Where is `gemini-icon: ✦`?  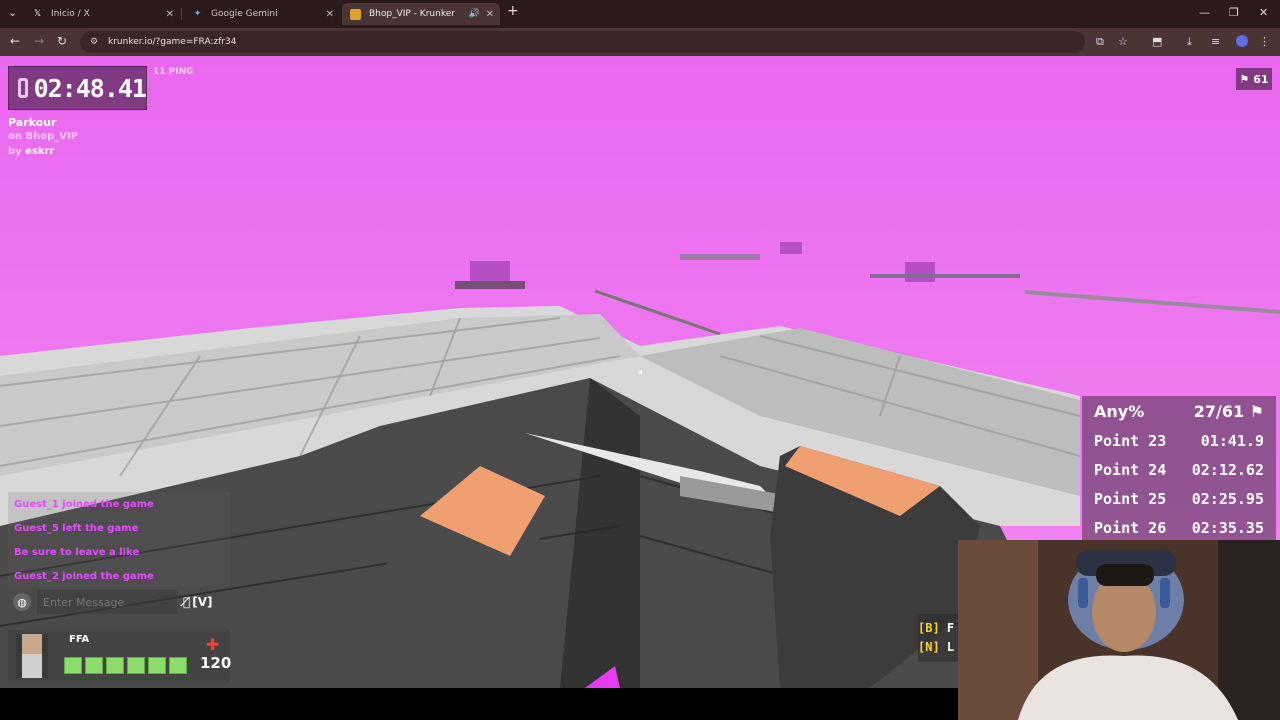
gemini-icon: ✦ is located at coordinates (197, 14).